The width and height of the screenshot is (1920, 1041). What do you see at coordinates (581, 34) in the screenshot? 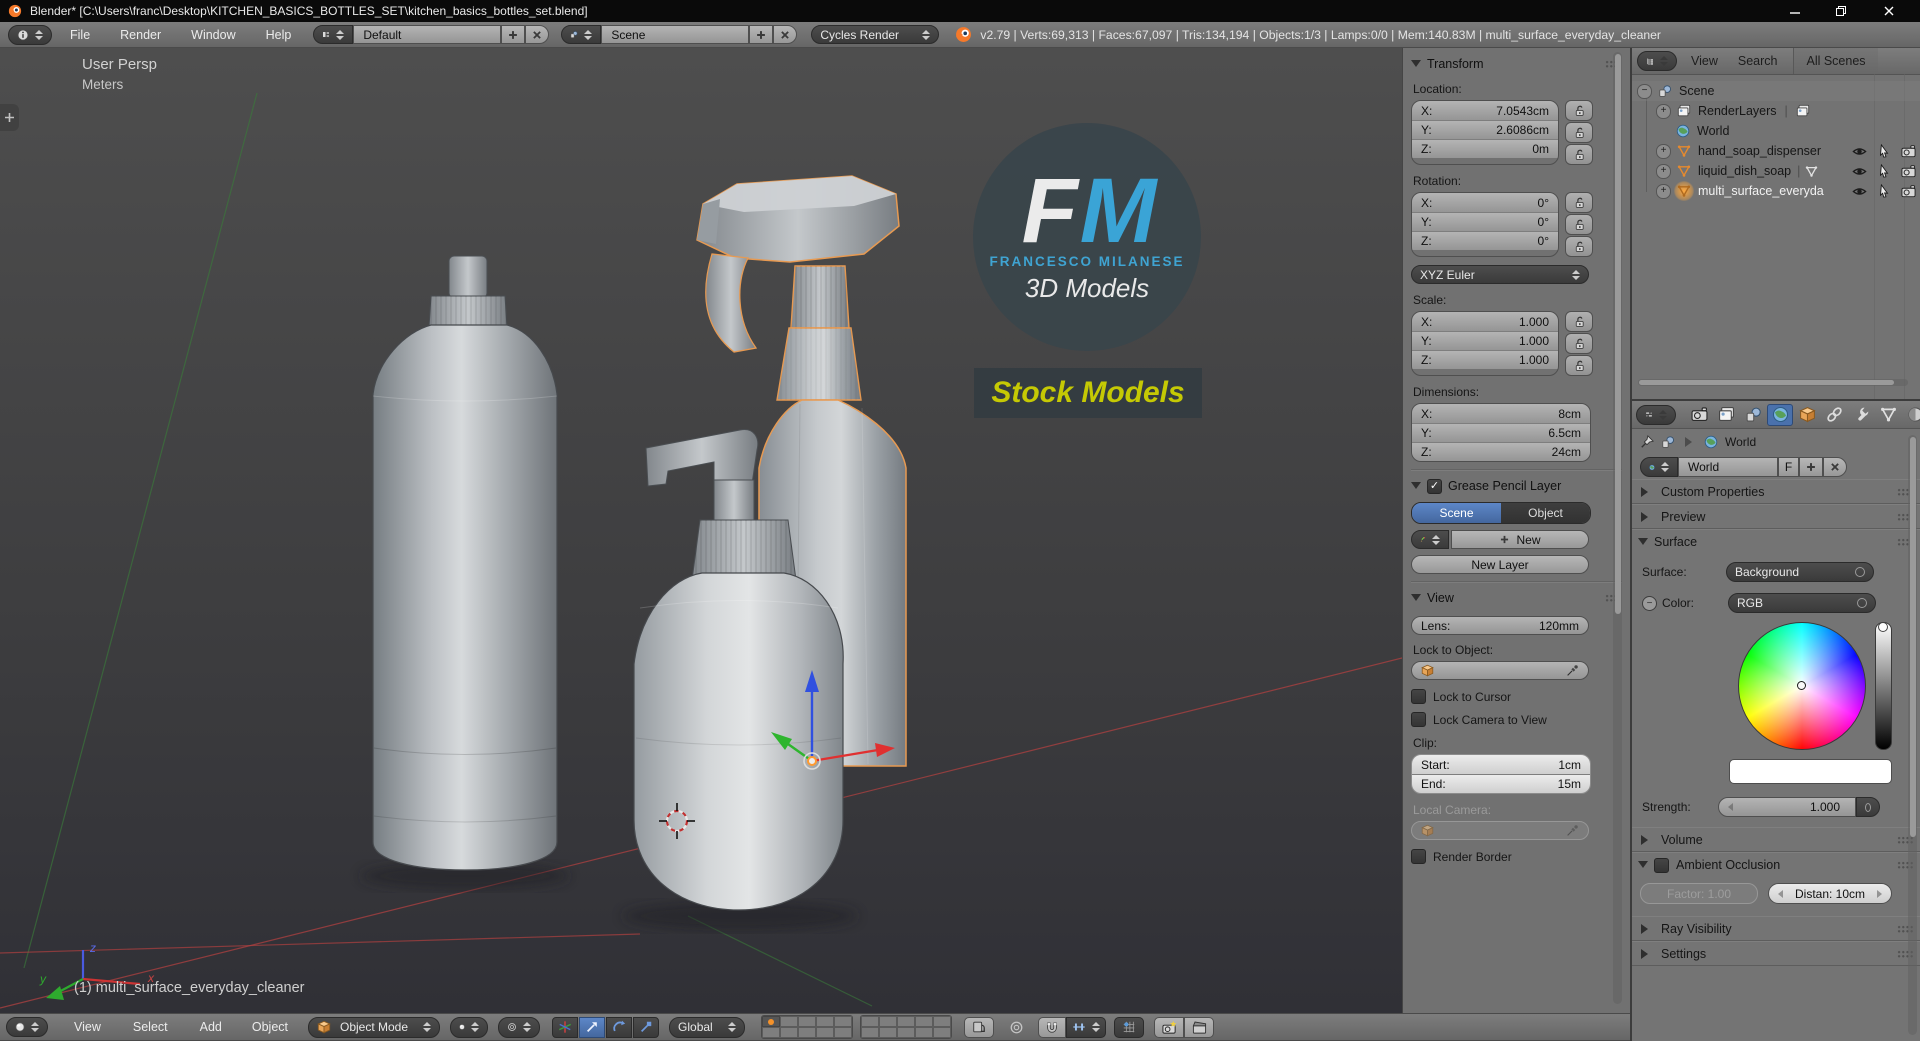
I see `scene-browse-button` at bounding box center [581, 34].